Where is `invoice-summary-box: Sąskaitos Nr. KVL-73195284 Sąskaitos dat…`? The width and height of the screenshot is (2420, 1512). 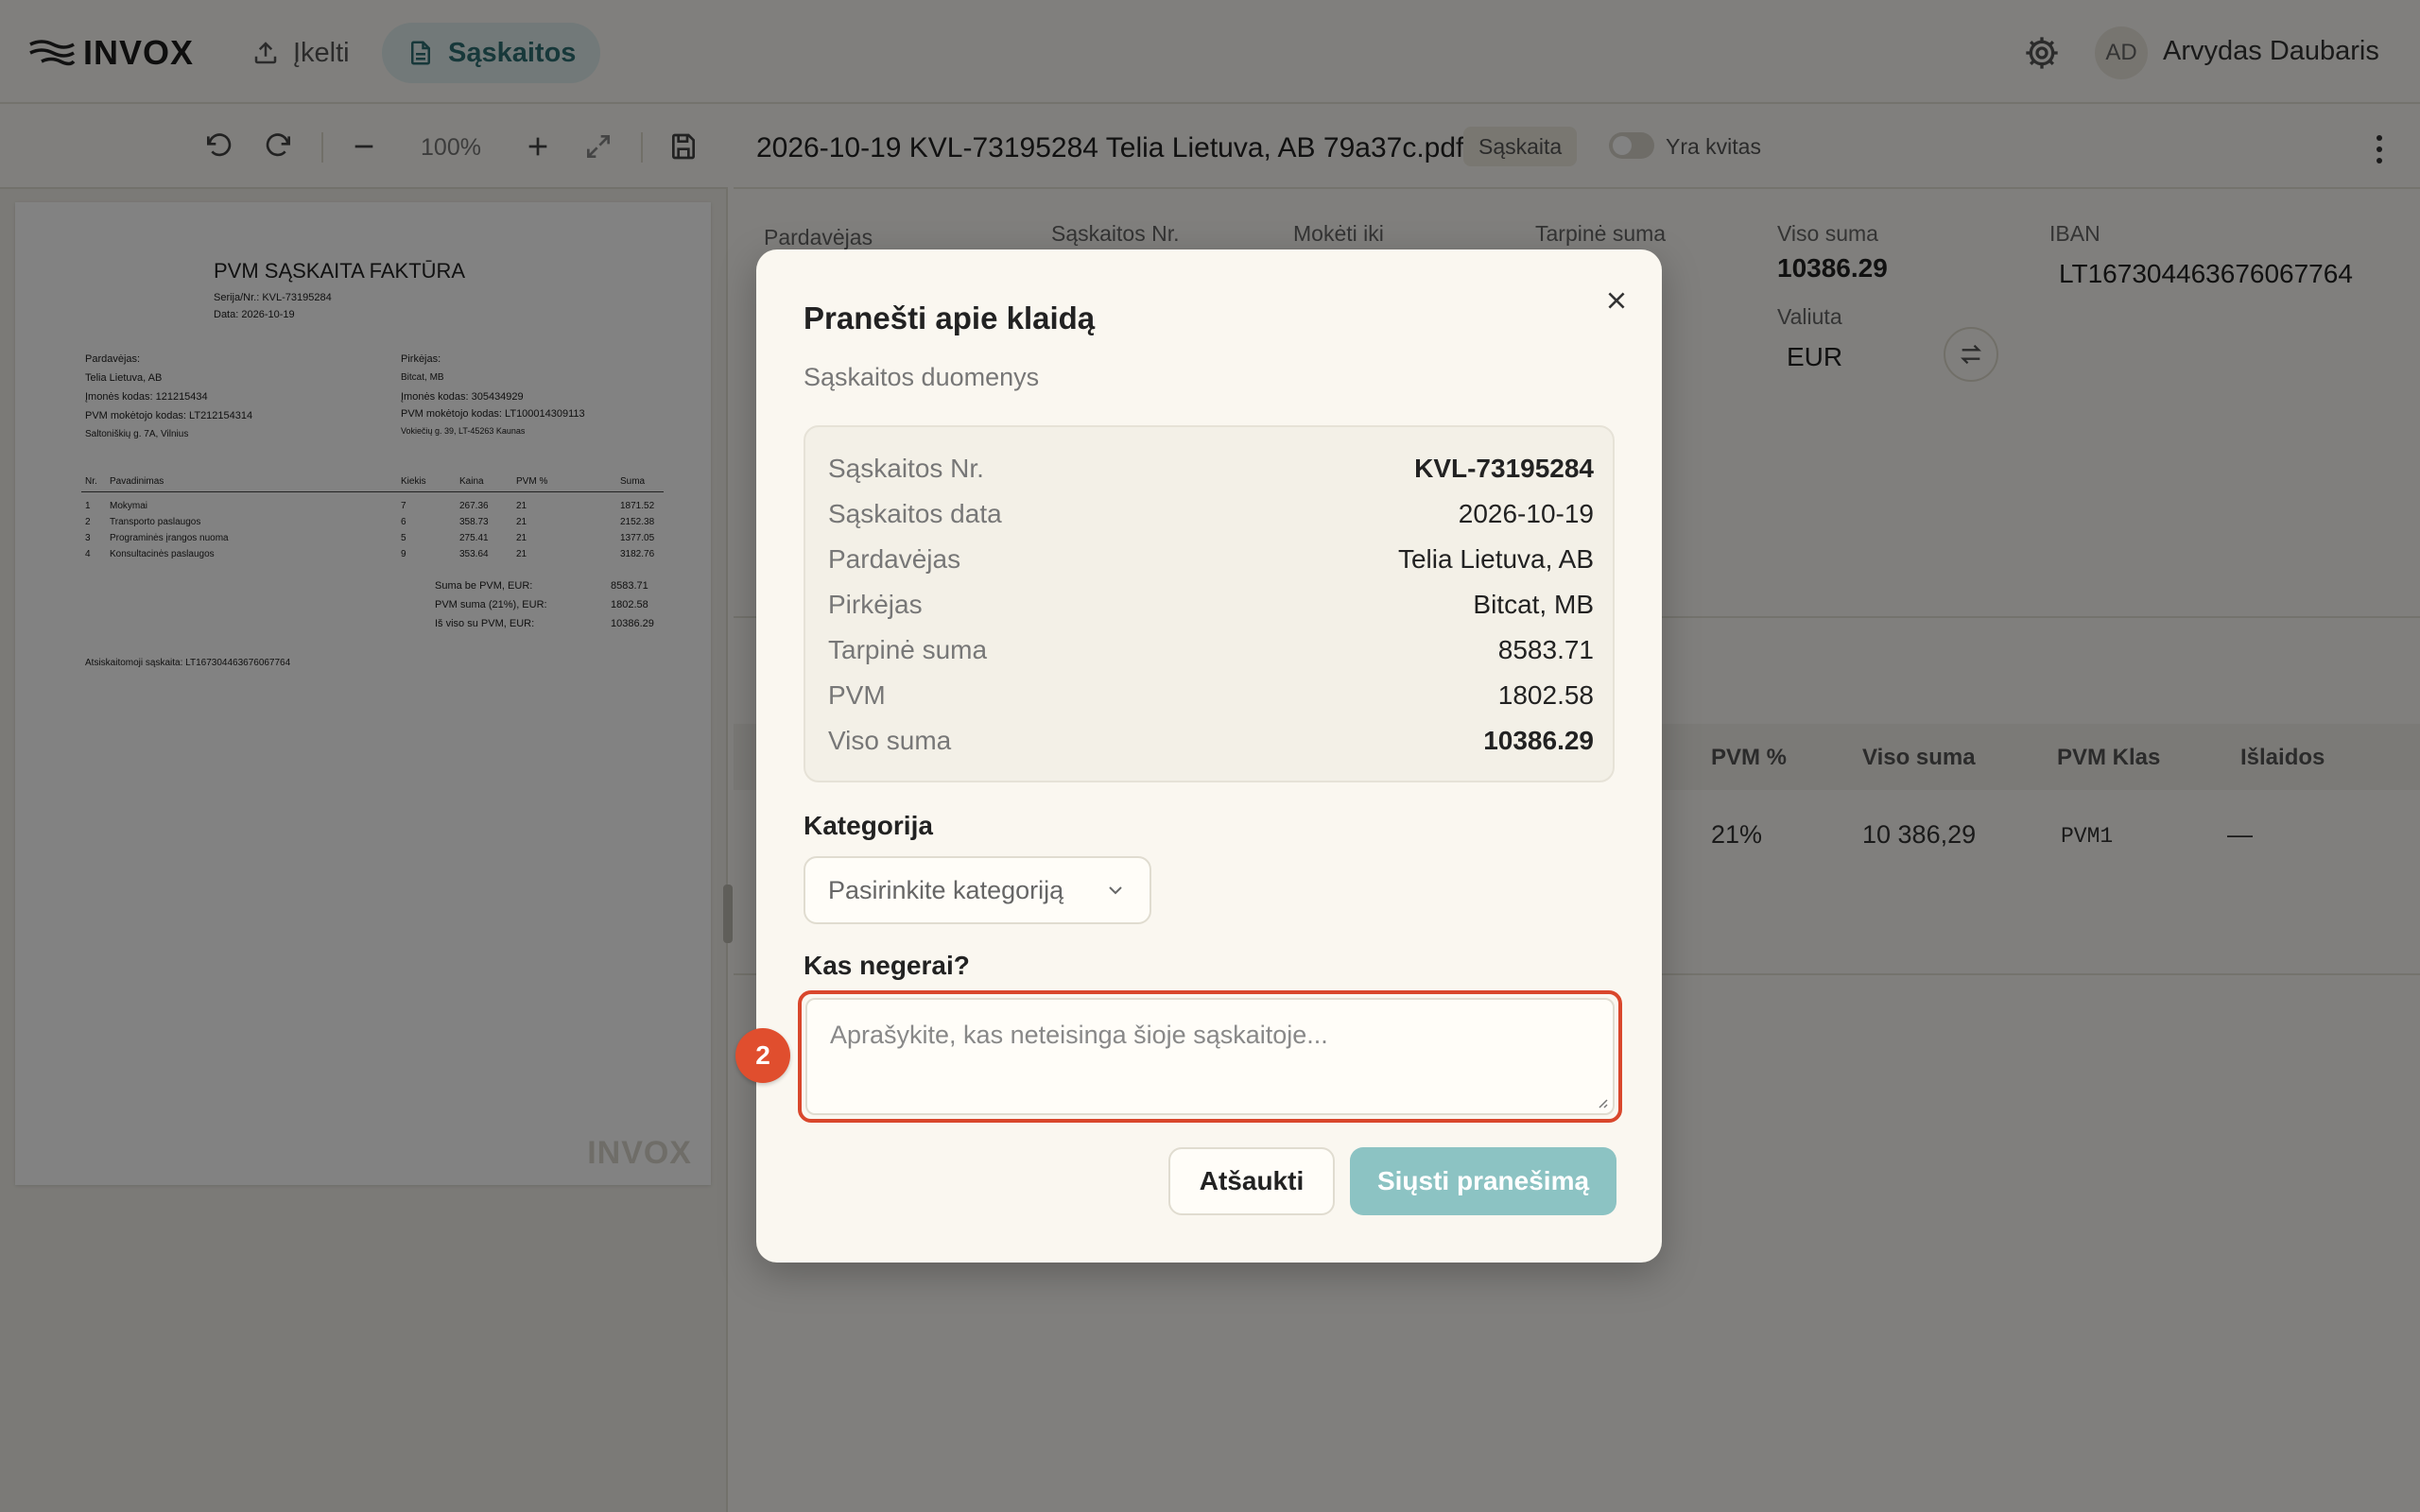
invoice-summary-box: Sąskaitos Nr. KVL-73195284 Sąskaitos dat… is located at coordinates (1210, 603).